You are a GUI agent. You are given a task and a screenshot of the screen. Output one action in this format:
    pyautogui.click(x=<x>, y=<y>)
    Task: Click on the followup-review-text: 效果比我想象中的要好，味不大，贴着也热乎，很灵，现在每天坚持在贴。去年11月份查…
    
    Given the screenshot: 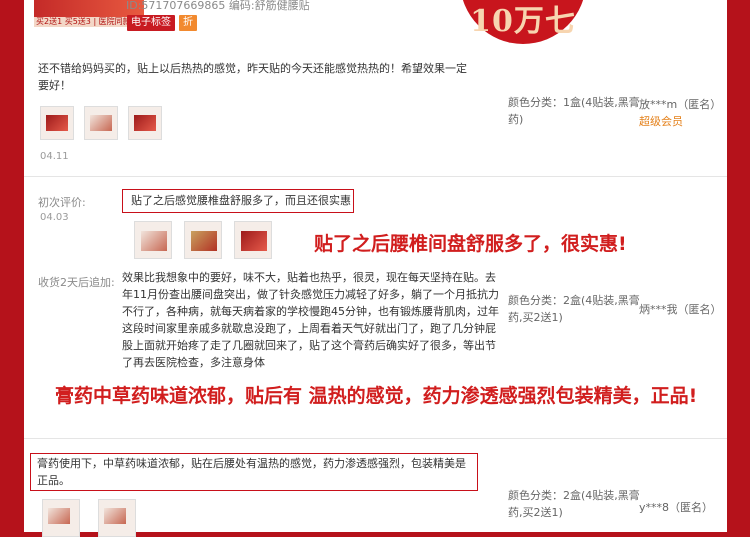 What is the action you would take?
    pyautogui.click(x=310, y=320)
    